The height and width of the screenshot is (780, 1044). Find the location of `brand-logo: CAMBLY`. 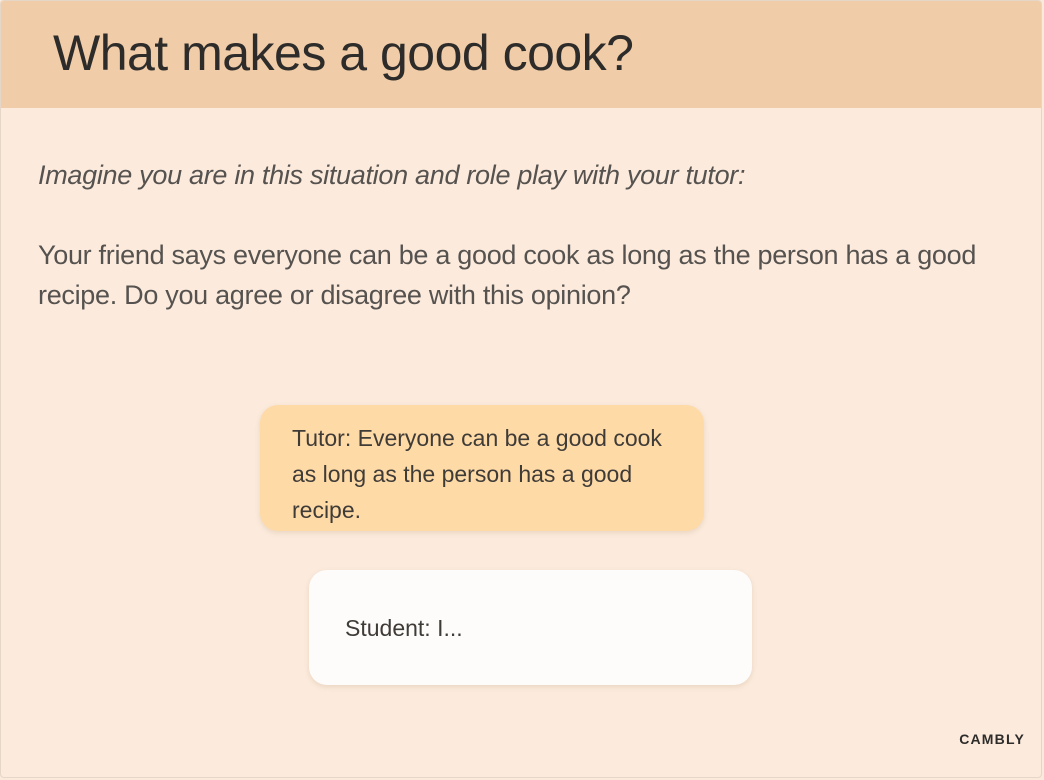

brand-logo: CAMBLY is located at coordinates (992, 739).